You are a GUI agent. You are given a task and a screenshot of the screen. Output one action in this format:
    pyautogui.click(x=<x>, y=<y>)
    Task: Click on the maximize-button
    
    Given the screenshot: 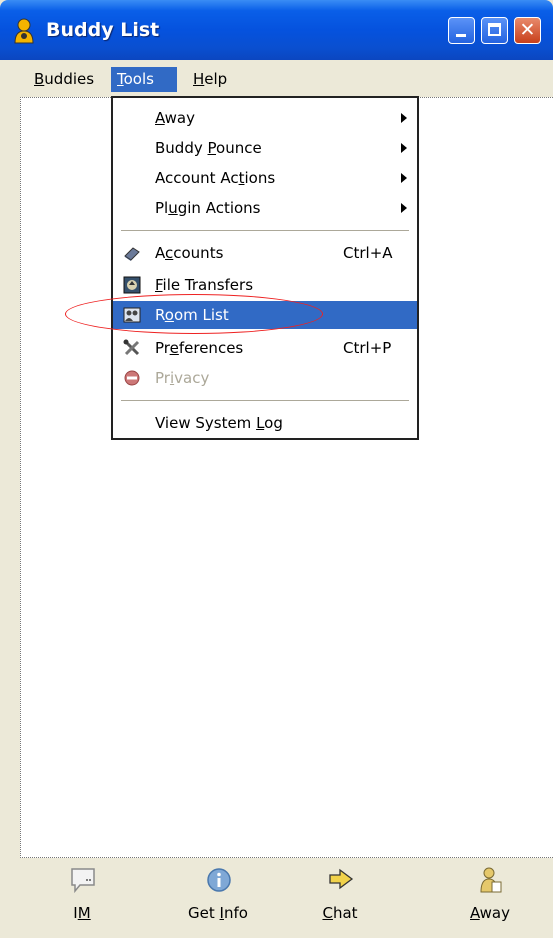 What is the action you would take?
    pyautogui.click(x=494, y=30)
    